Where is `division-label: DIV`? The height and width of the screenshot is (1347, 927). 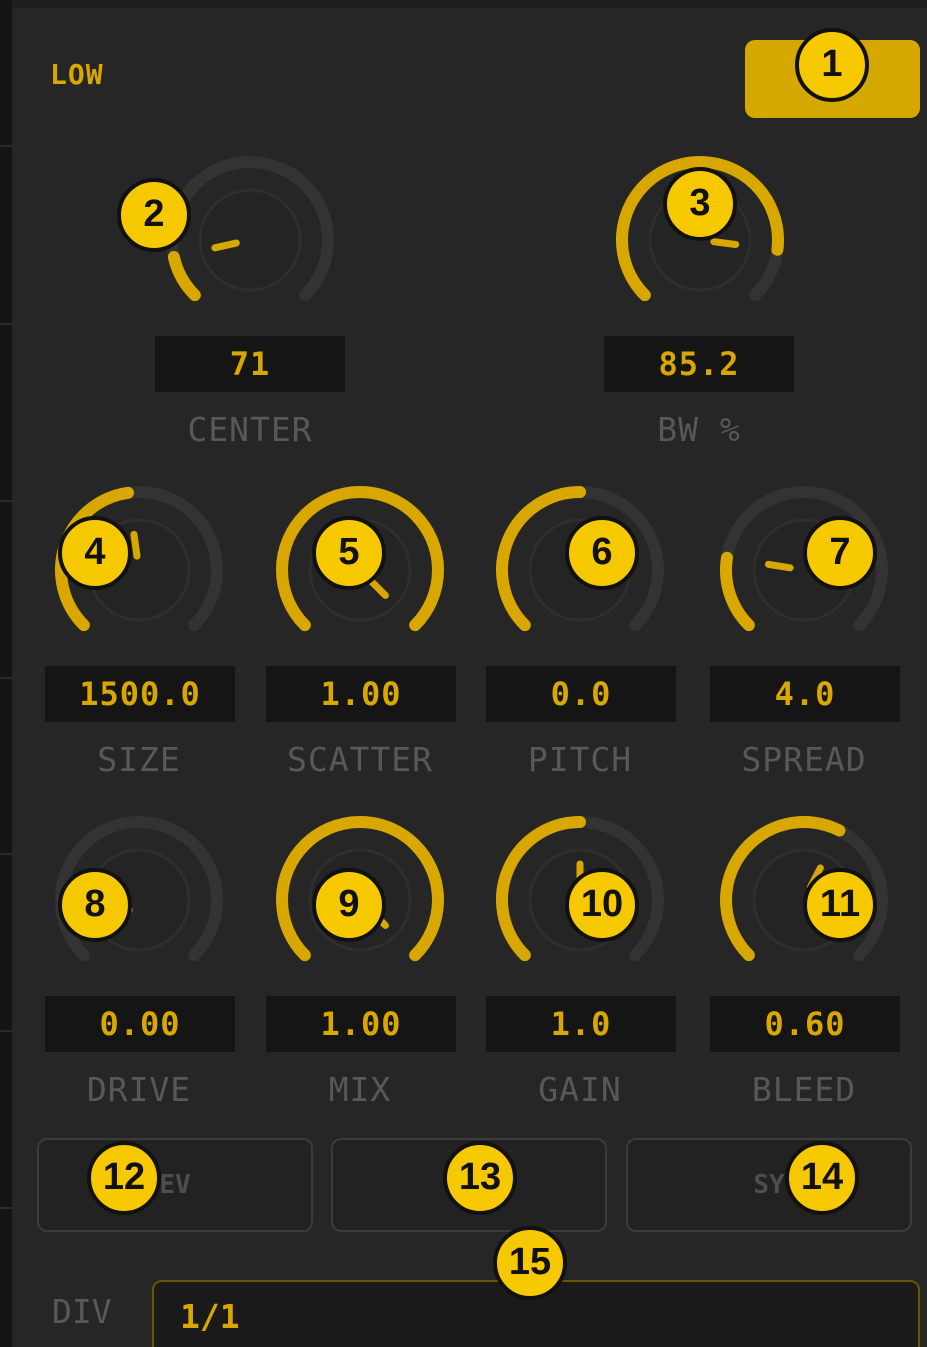
division-label: DIV is located at coordinates (82, 1311).